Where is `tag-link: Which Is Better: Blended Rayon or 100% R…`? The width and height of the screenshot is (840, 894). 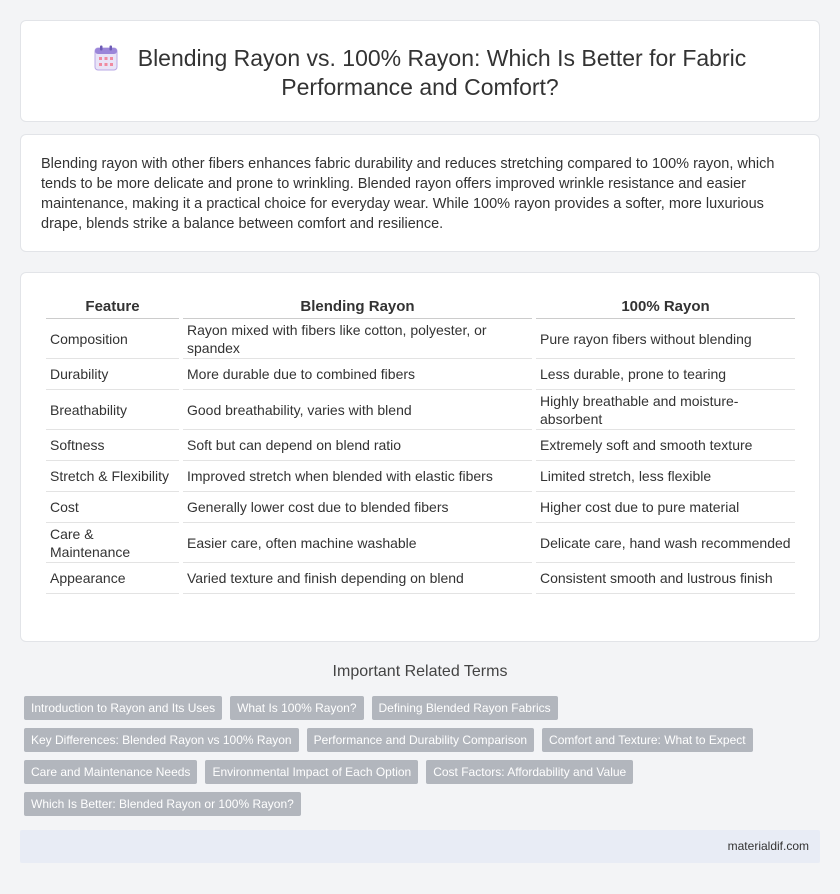
tag-link: Which Is Better: Blended Rayon or 100% R… is located at coordinates (162, 804).